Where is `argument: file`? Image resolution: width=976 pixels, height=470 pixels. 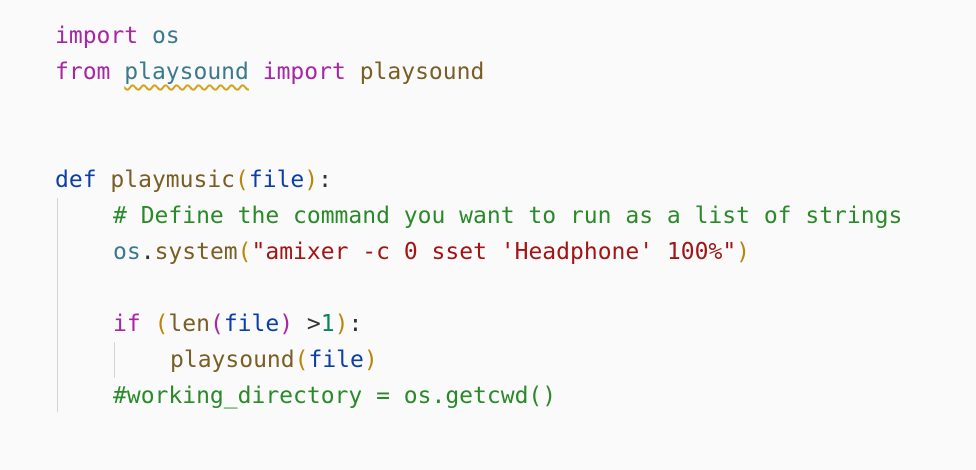 argument: file is located at coordinates (336, 360).